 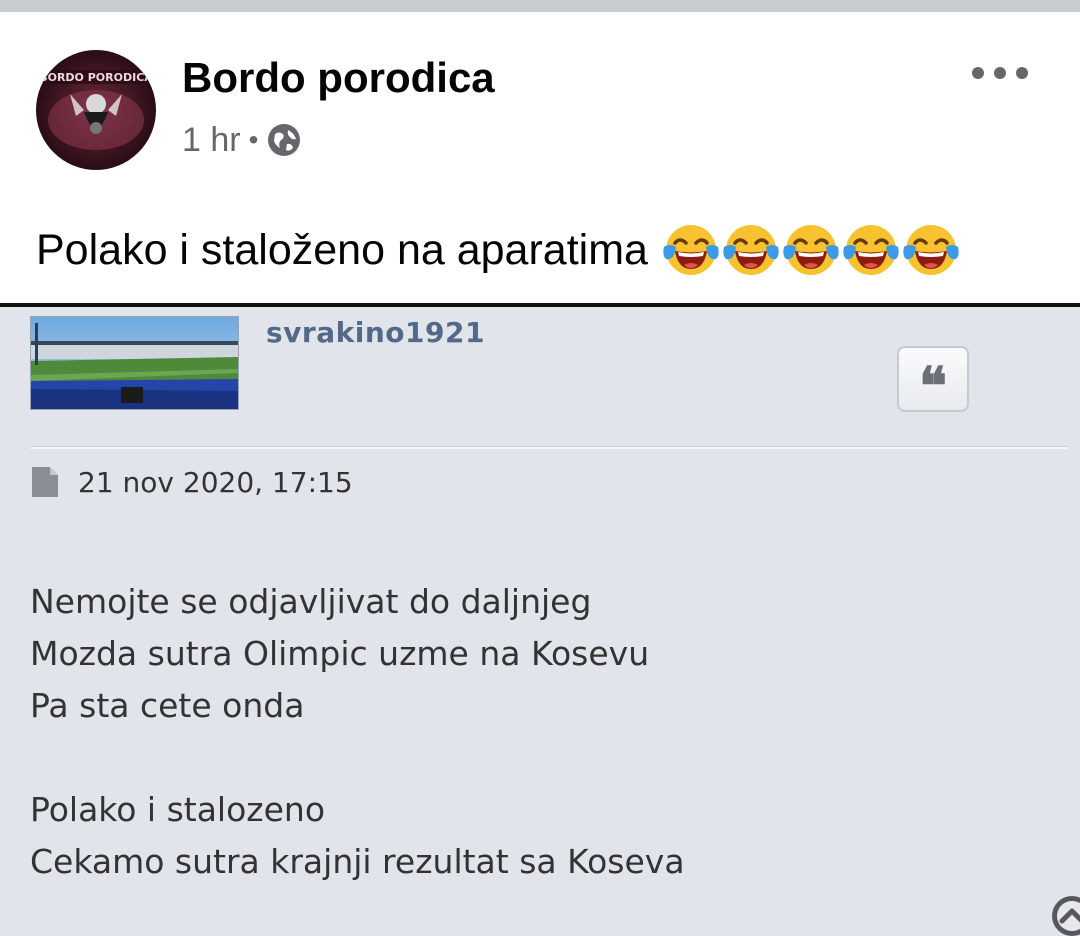 I want to click on page-avatar: BORDO PORODICA, so click(x=96, y=110).